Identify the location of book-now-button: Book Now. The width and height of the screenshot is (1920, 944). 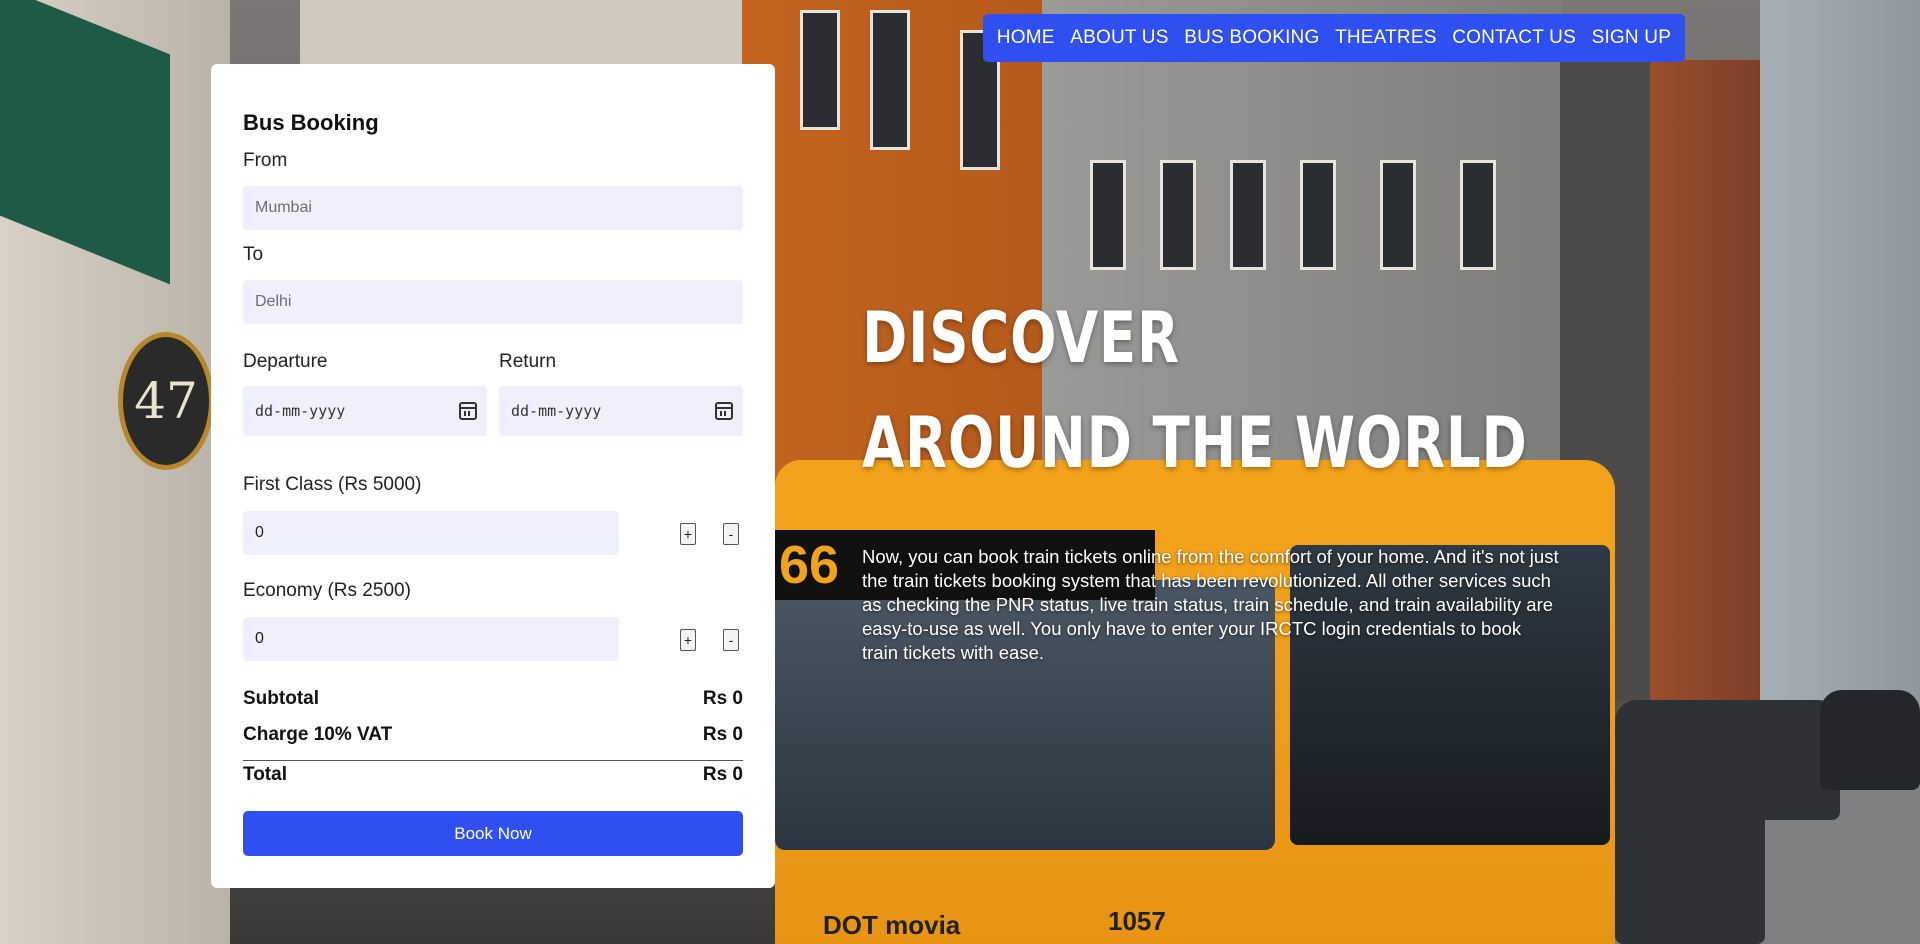
(493, 833).